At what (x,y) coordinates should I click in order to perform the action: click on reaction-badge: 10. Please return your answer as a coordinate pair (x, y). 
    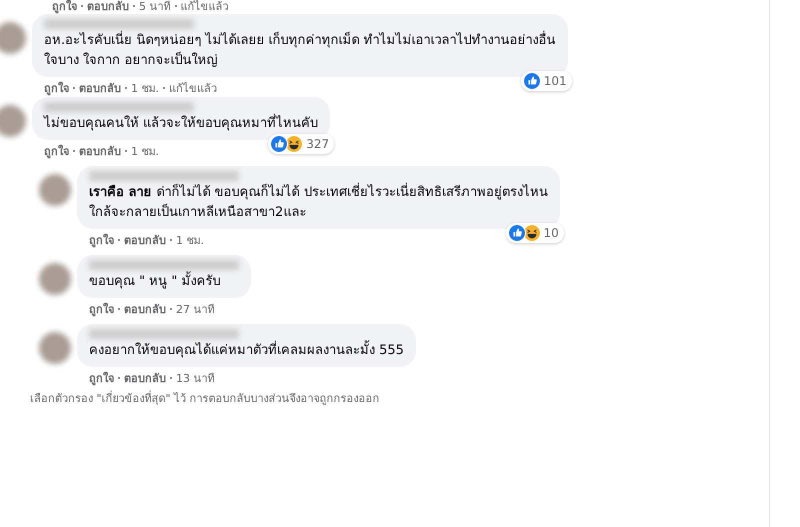
    Looking at the image, I should click on (535, 233).